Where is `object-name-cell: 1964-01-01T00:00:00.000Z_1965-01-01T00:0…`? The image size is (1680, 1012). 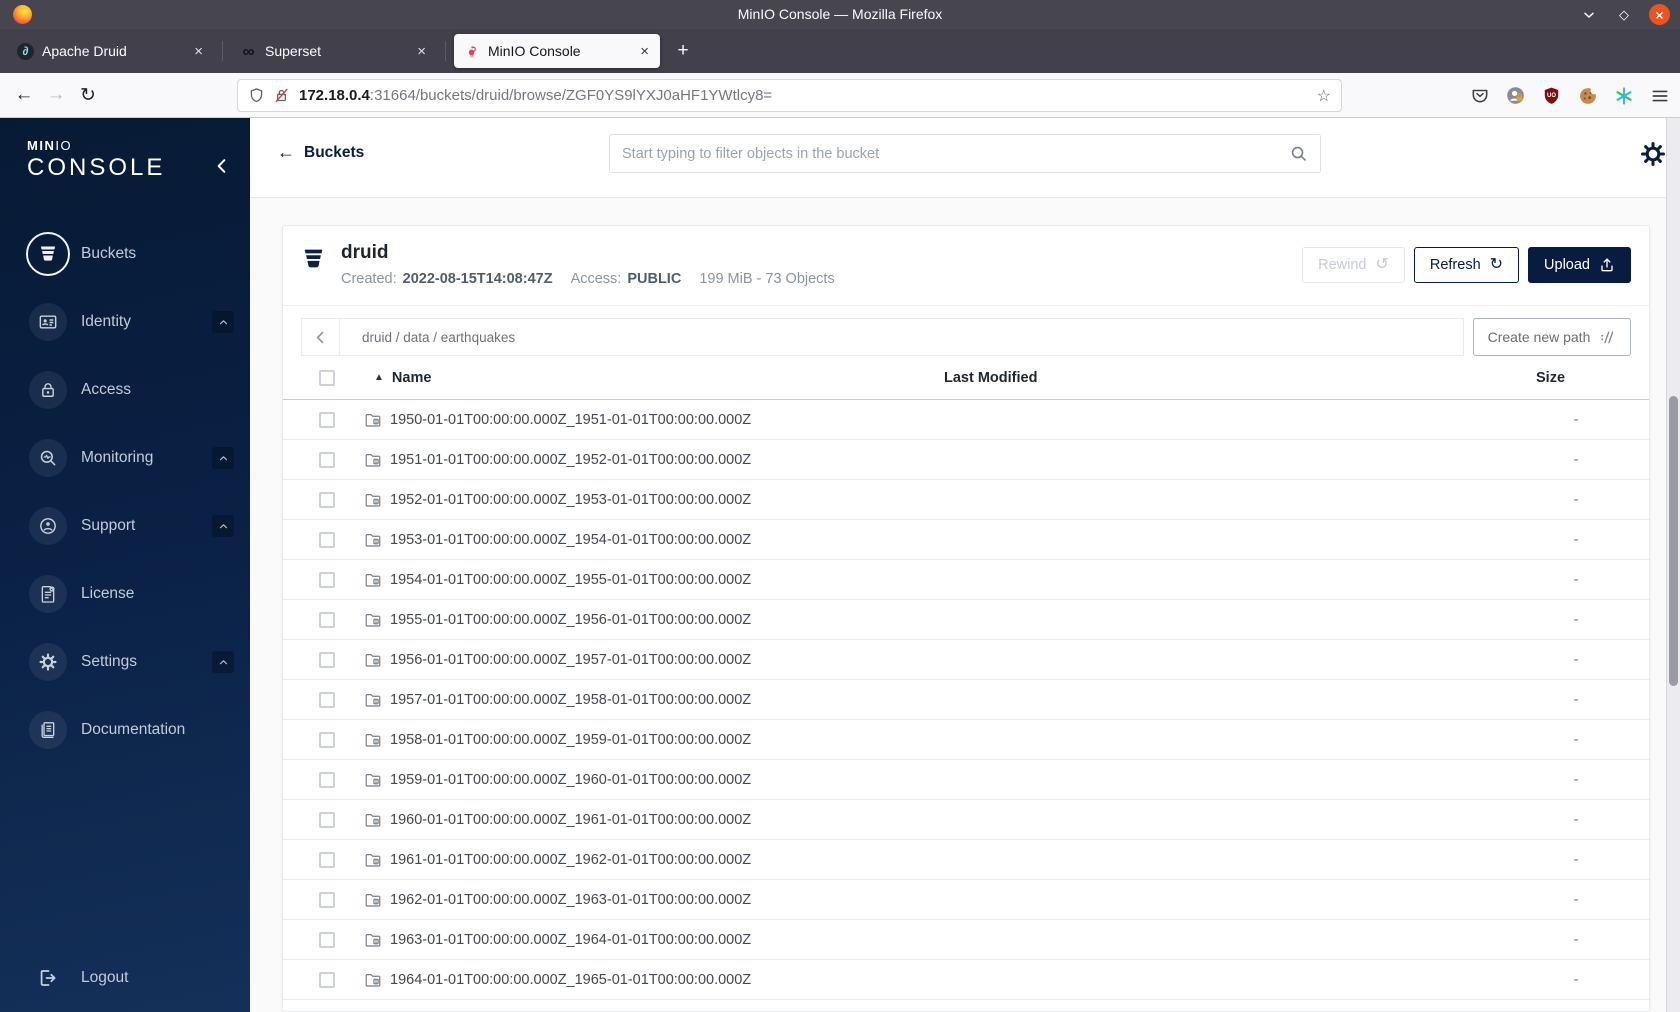 object-name-cell: 1964-01-01T00:00:00.000Z_1965-01-01T00:0… is located at coordinates (654, 980).